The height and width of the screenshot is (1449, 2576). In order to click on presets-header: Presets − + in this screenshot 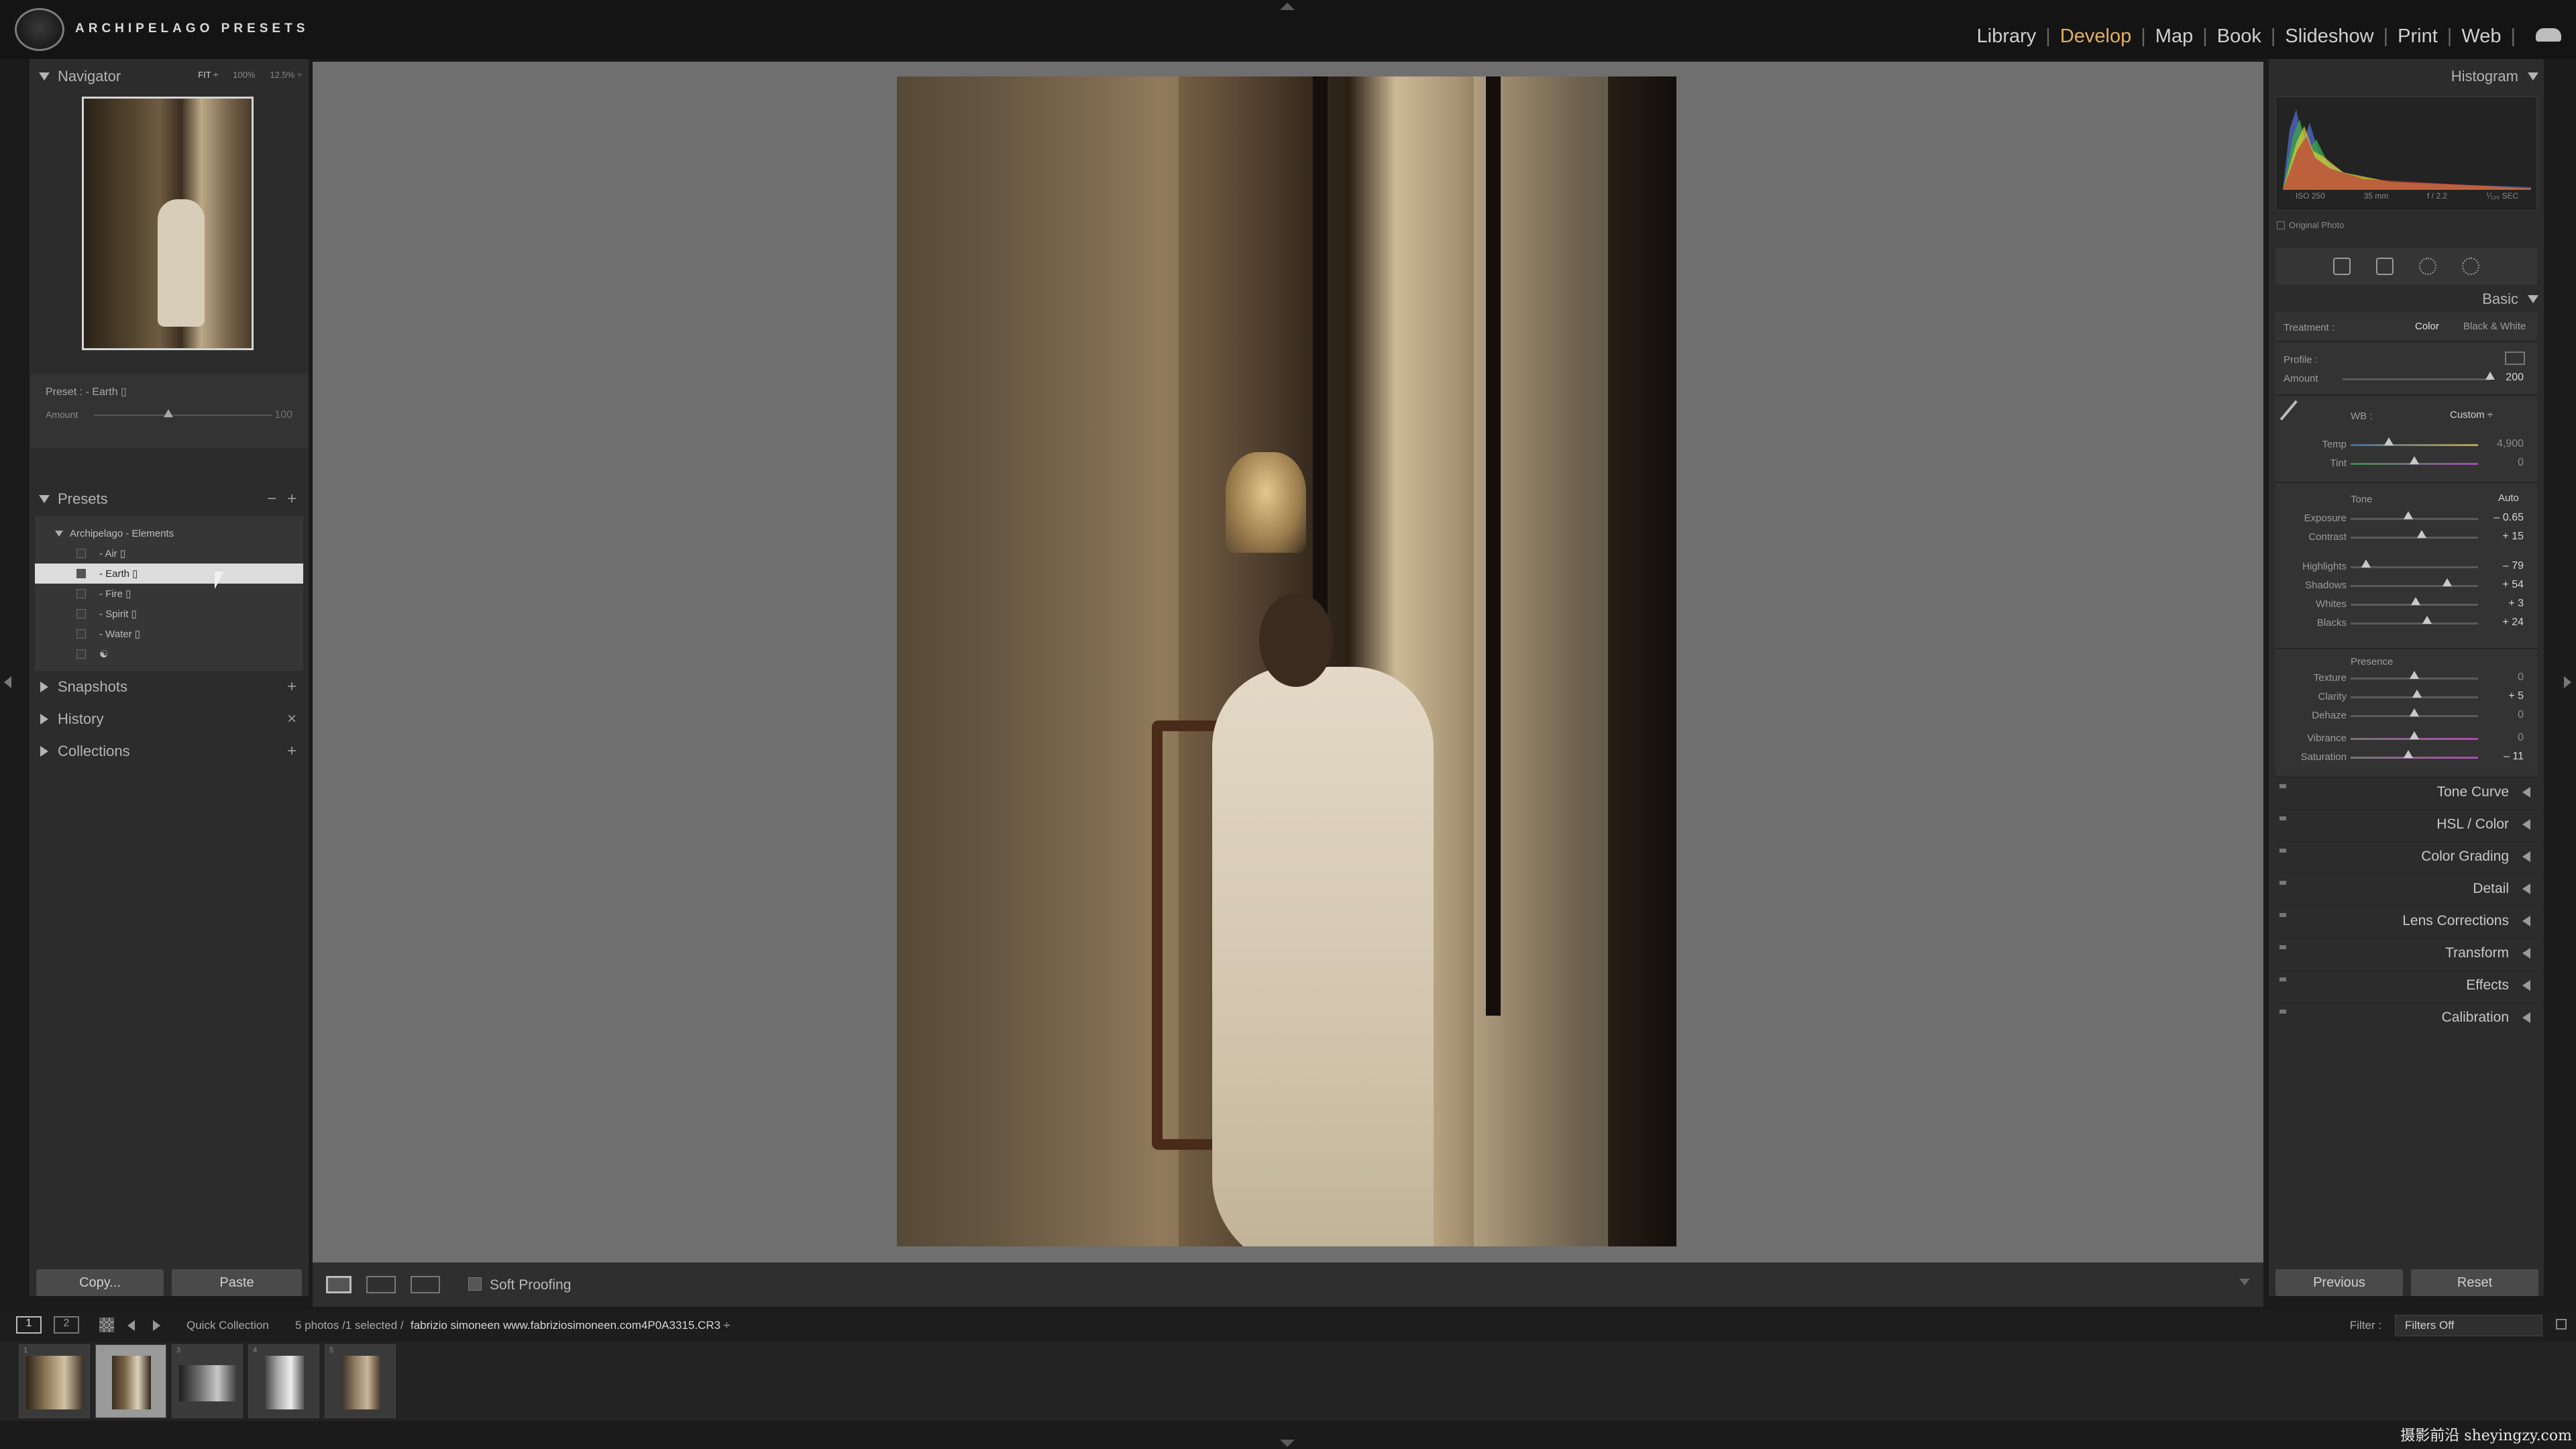, I will do `click(169, 499)`.